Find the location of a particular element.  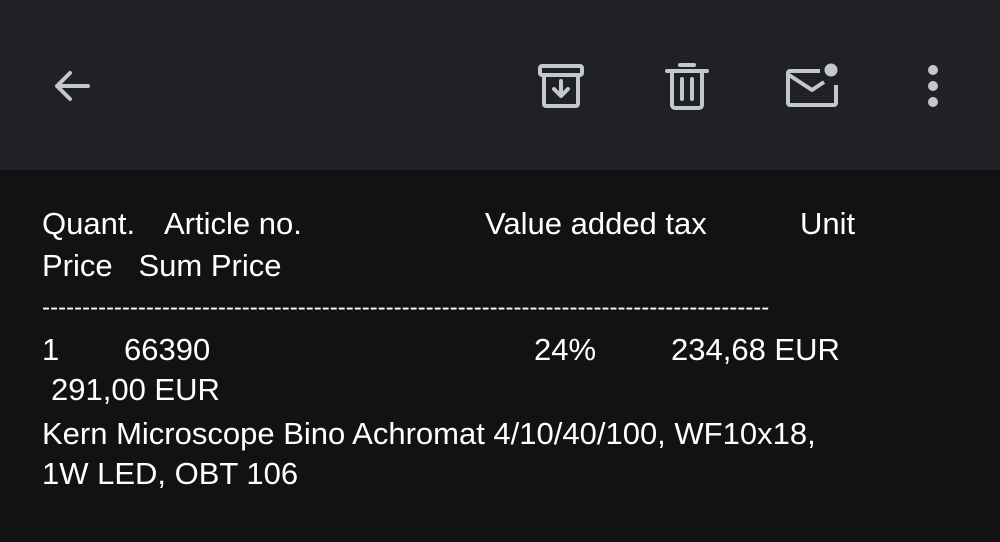

mark-unread-button is located at coordinates (813, 86).